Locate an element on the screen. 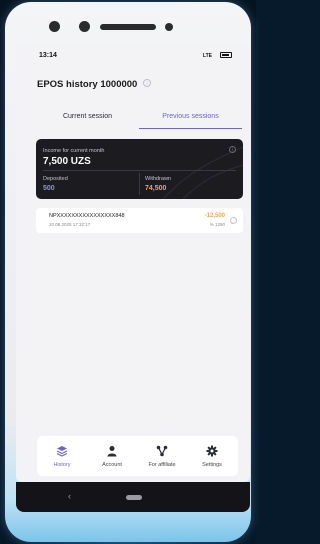  back-icon: ‹ is located at coordinates (69, 496).